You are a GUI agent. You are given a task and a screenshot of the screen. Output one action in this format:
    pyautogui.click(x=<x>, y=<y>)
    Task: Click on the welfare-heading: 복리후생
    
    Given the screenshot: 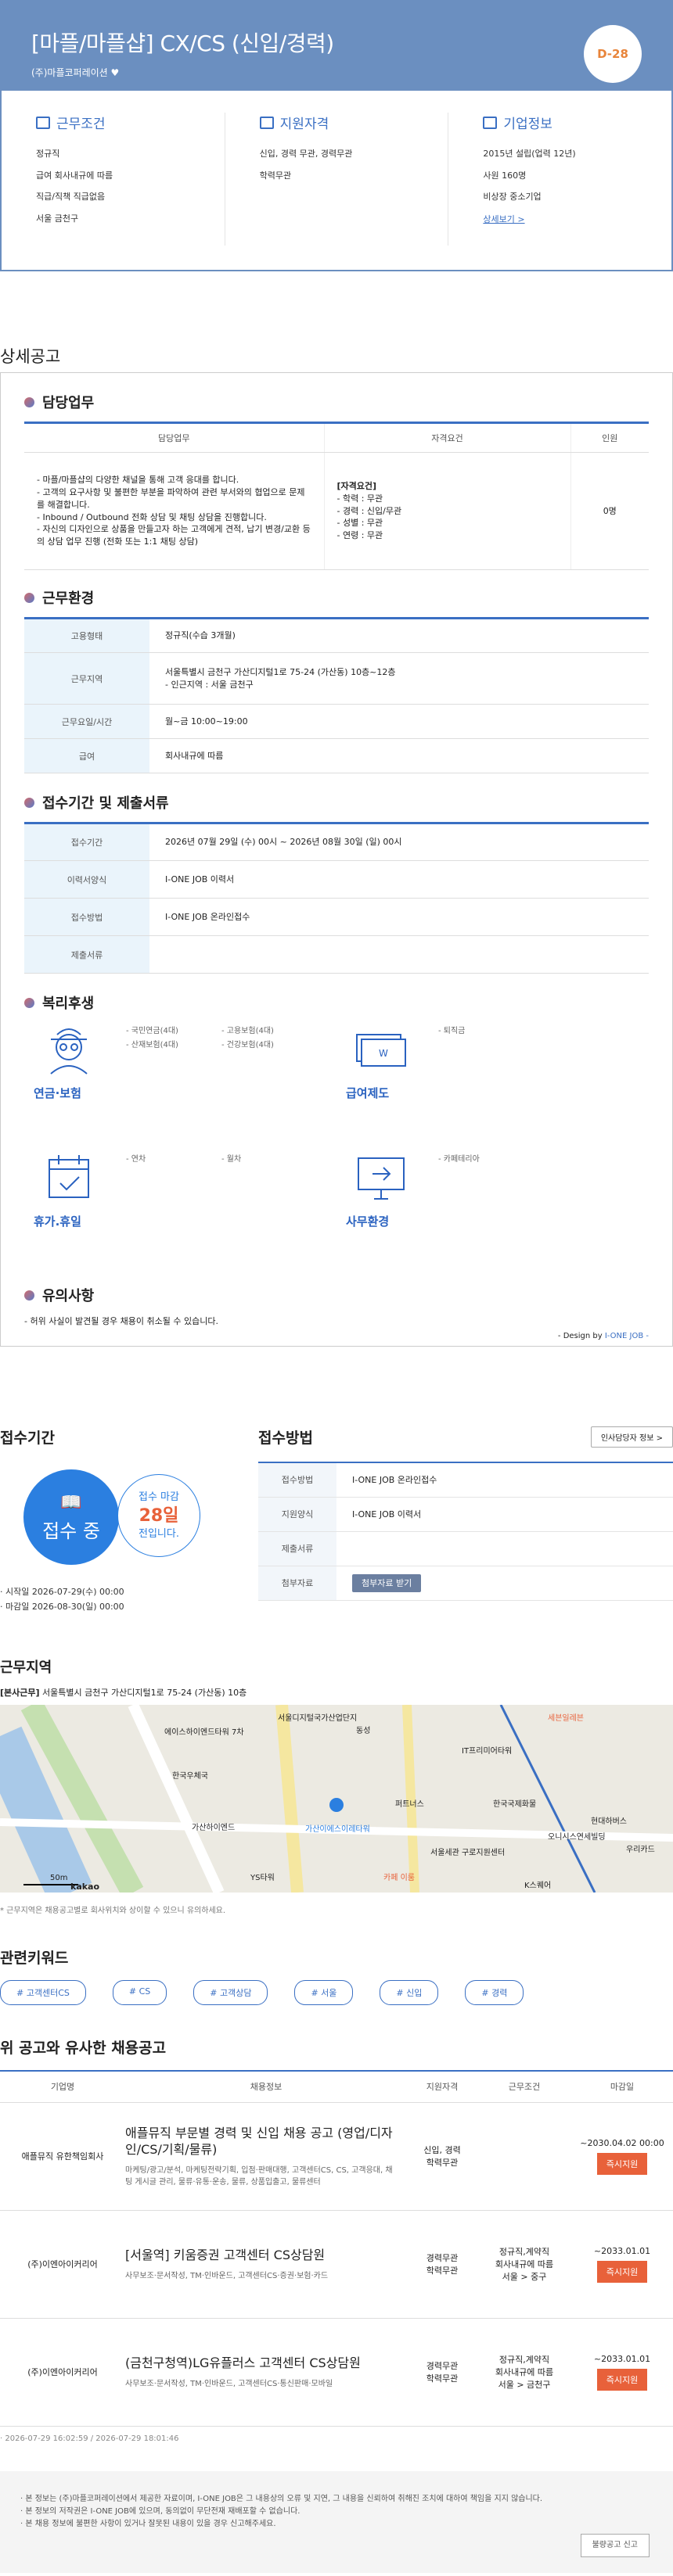 What is the action you would take?
    pyautogui.click(x=336, y=1003)
    